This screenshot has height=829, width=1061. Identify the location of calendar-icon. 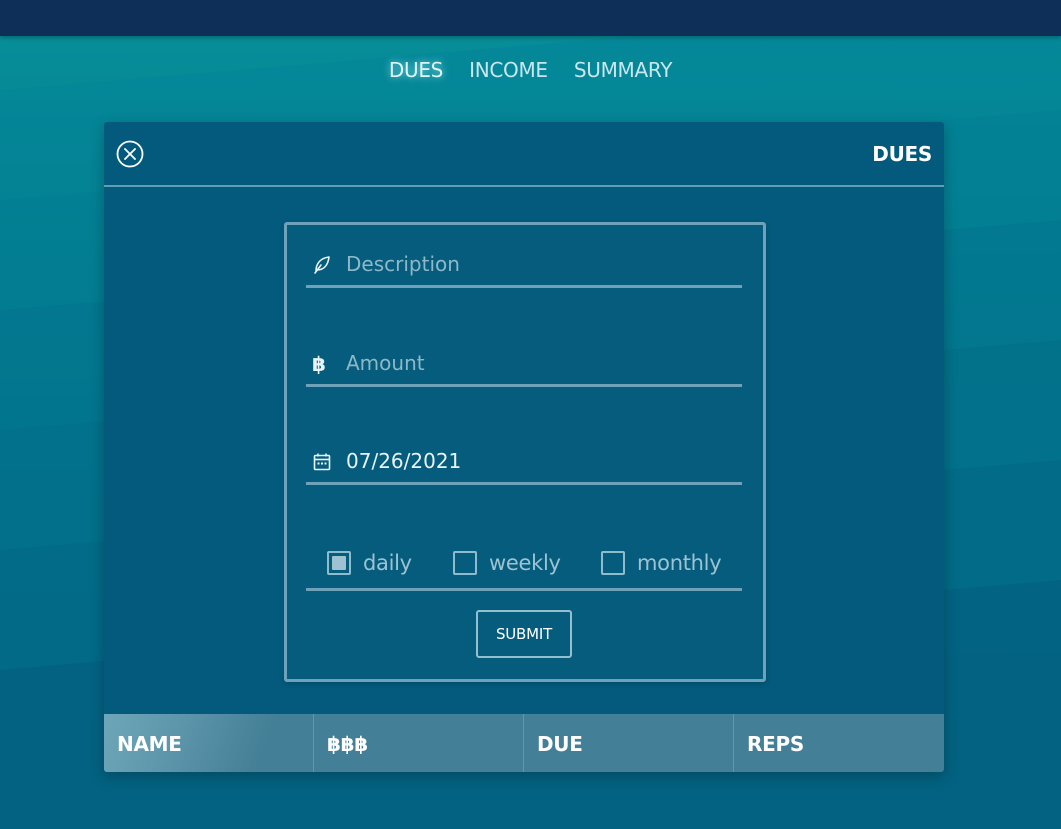
(322, 462).